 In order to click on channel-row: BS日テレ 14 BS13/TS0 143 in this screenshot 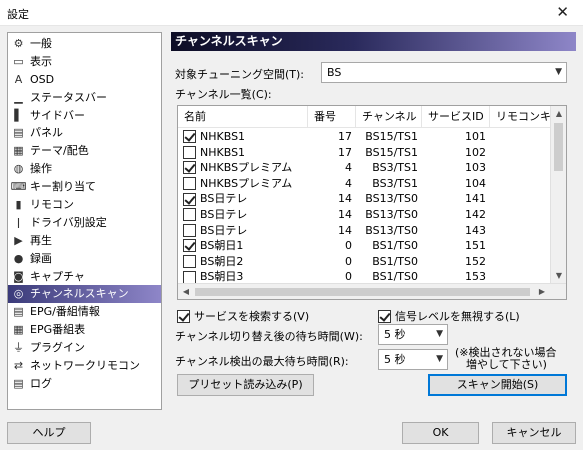, I will do `click(364, 231)`.